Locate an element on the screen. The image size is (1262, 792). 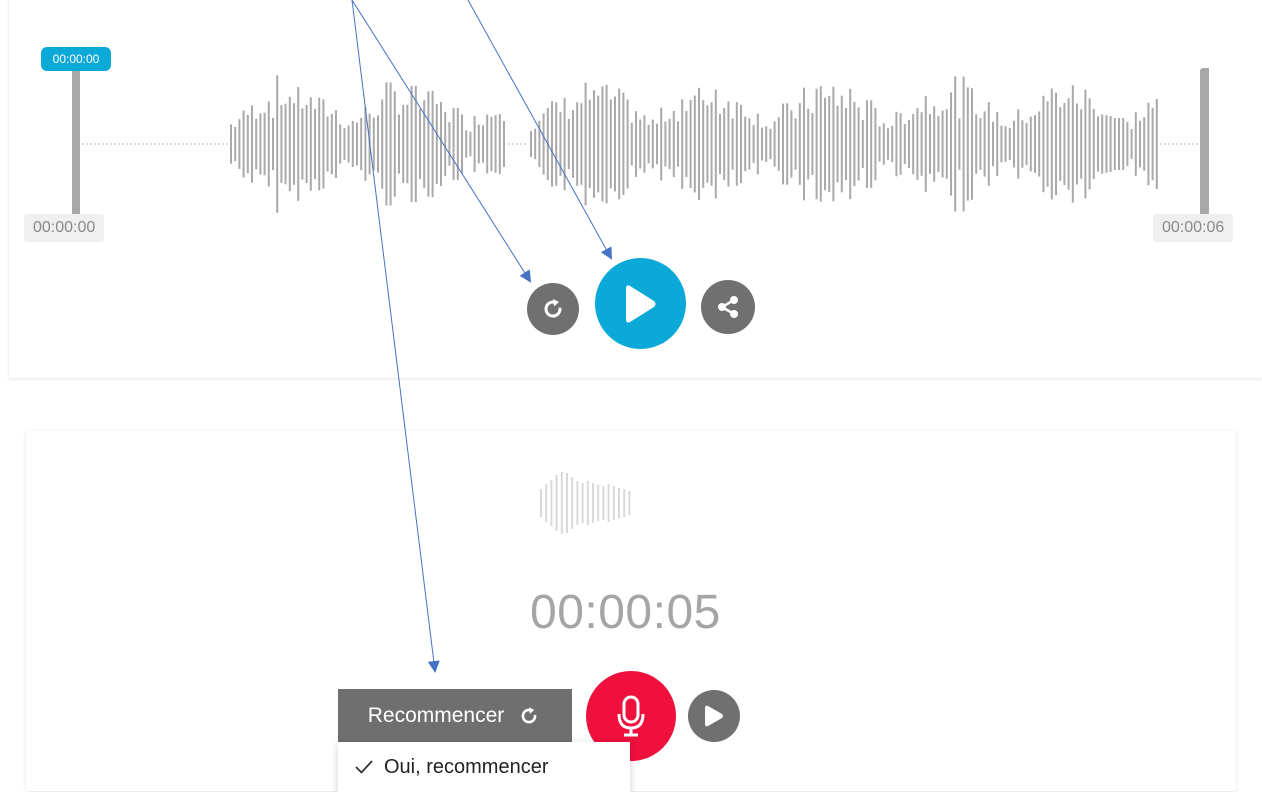
microphone-icon is located at coordinates (631, 716).